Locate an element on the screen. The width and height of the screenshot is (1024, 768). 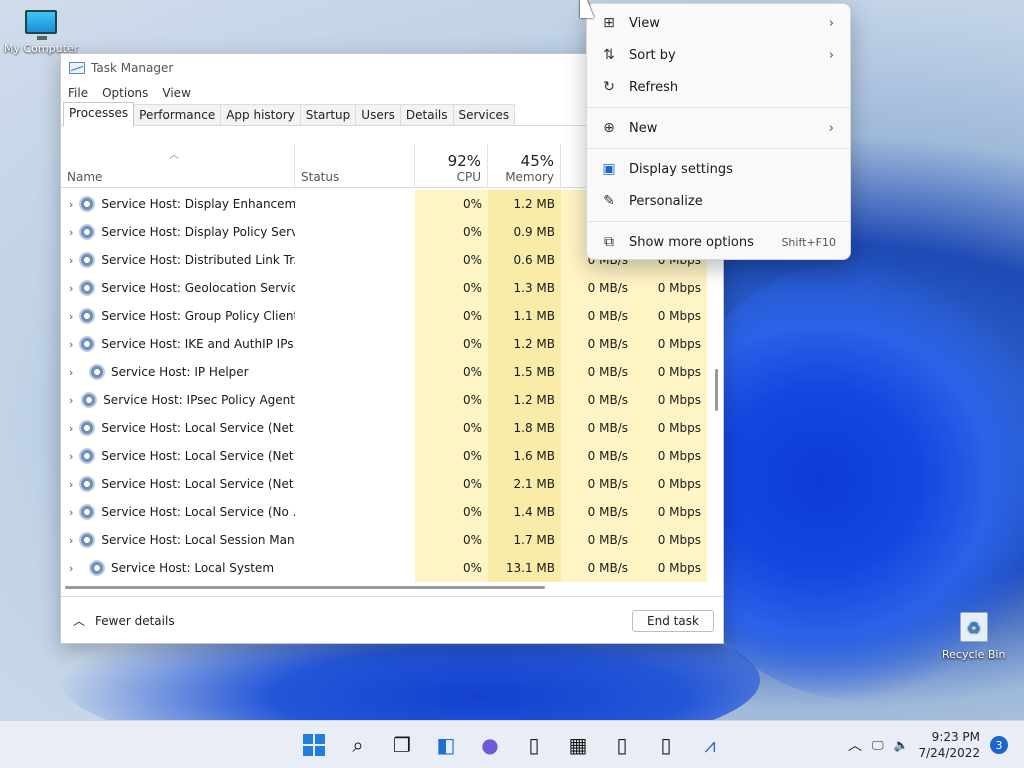
tab-services: Services is located at coordinates (484, 114).